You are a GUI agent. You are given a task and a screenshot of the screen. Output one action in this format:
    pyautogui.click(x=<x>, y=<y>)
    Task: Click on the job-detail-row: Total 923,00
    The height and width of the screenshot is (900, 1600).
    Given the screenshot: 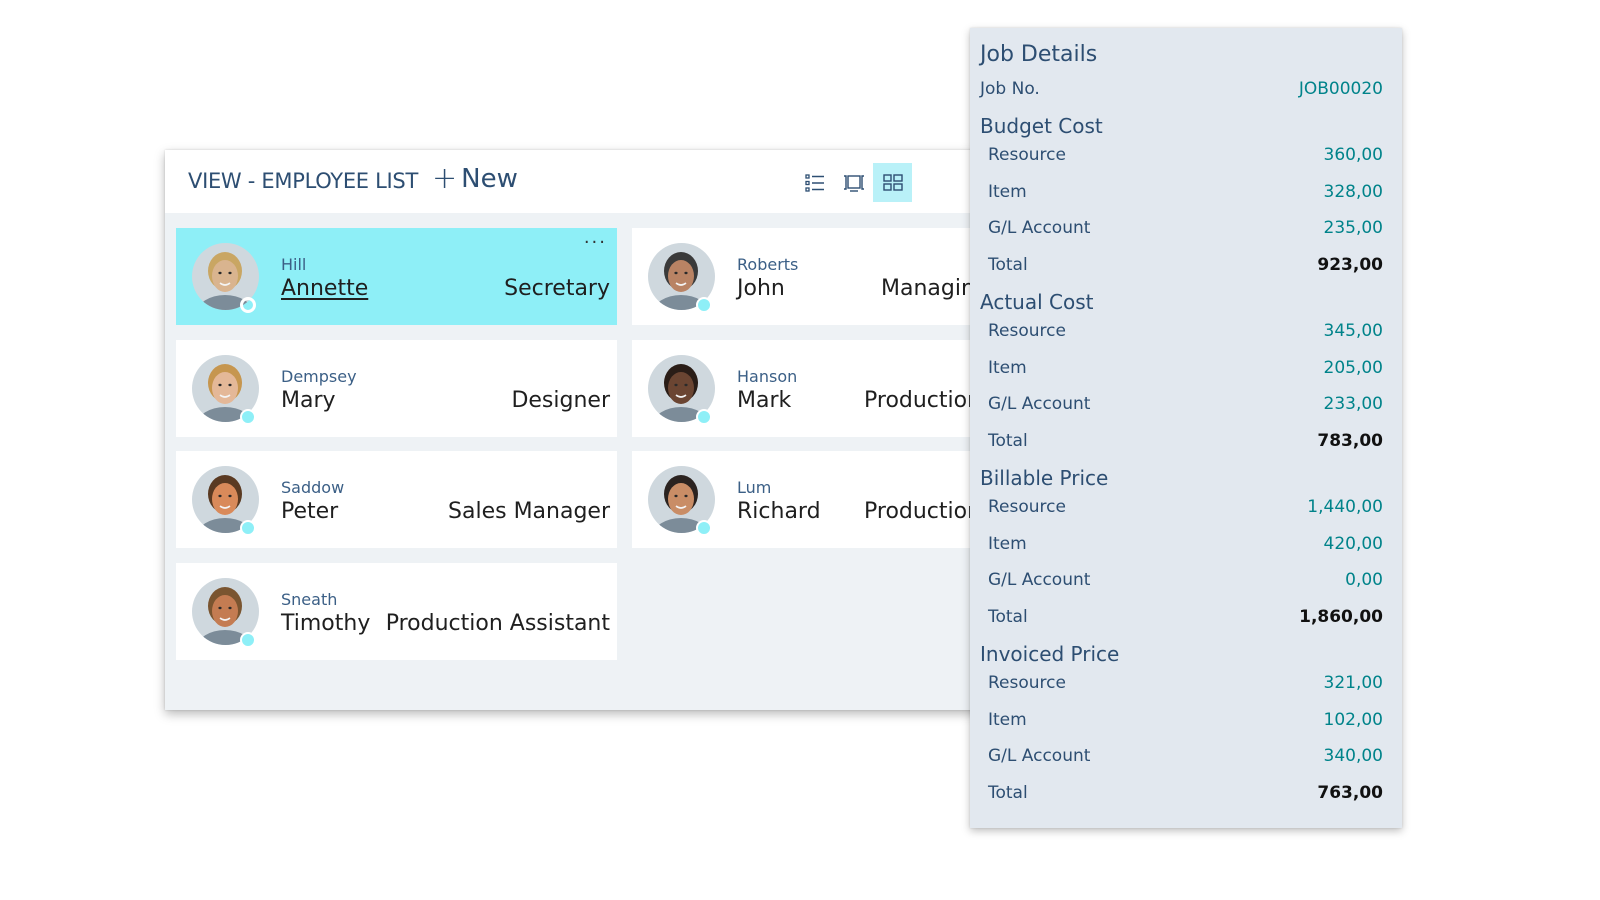 What is the action you would take?
    pyautogui.click(x=1186, y=267)
    